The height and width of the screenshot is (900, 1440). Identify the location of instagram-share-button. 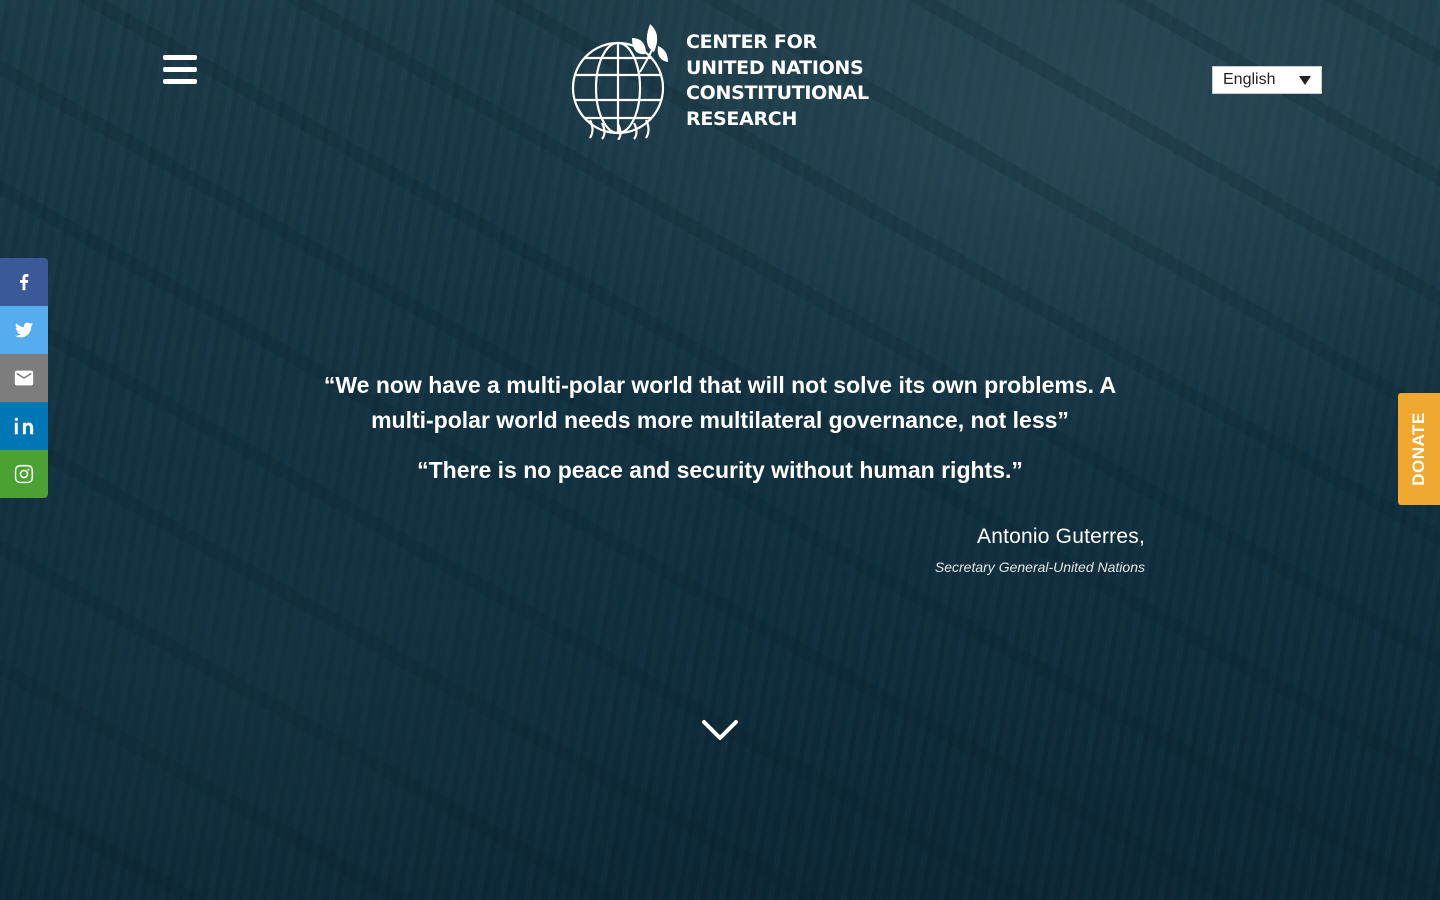
(24, 474).